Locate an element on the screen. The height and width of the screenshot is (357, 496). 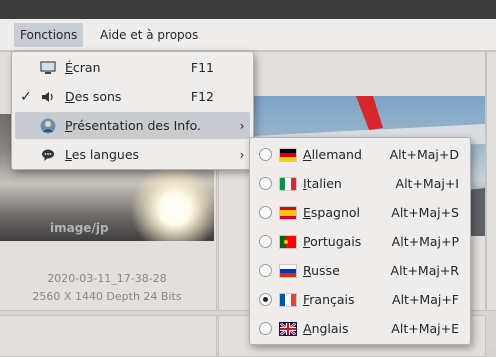
language-shortcut: Alt+Maj+R is located at coordinates (424, 270).